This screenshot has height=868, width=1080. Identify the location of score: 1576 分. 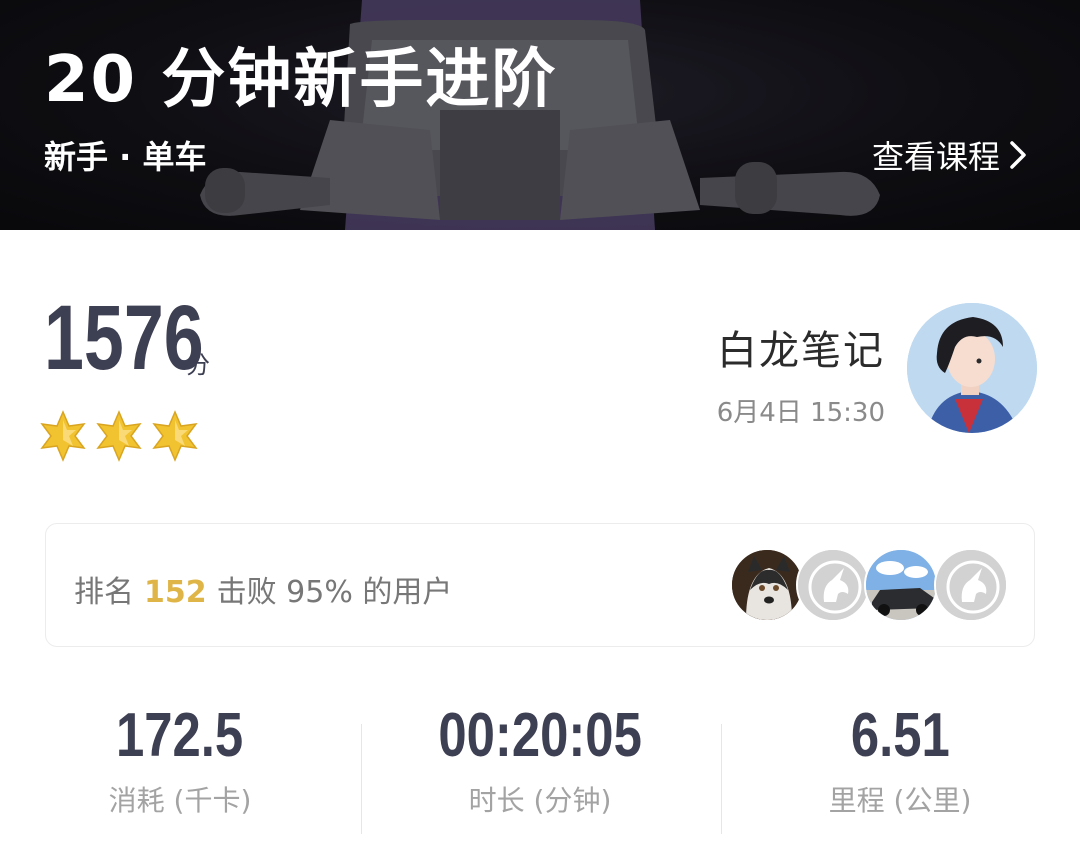
(127, 338).